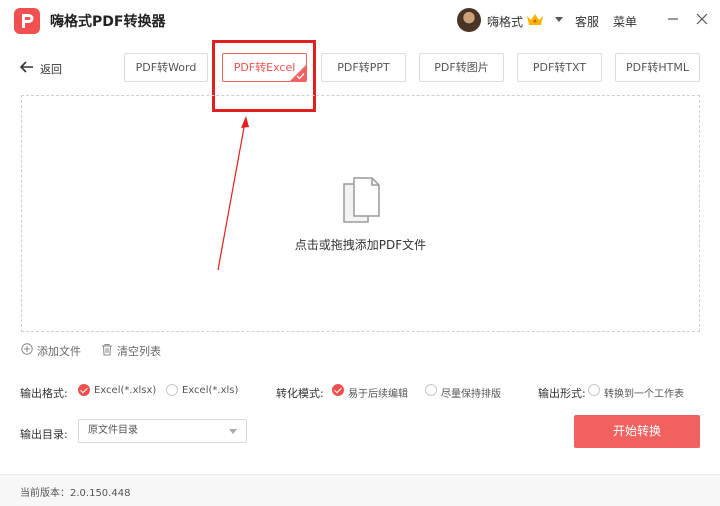 This screenshot has height=506, width=720. I want to click on add-file-button: 添加文件, so click(52, 350).